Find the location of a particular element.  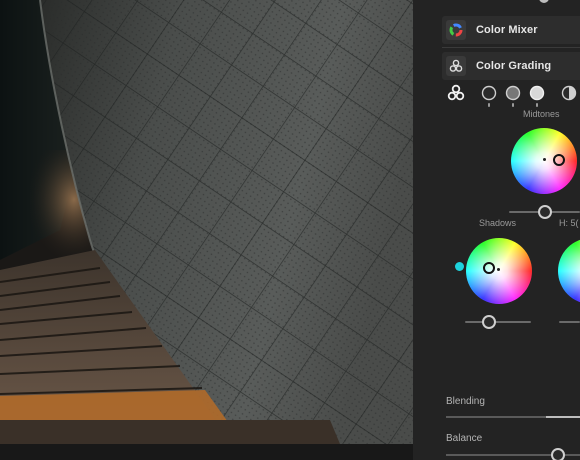

scroll-thumb is located at coordinates (544, 1).